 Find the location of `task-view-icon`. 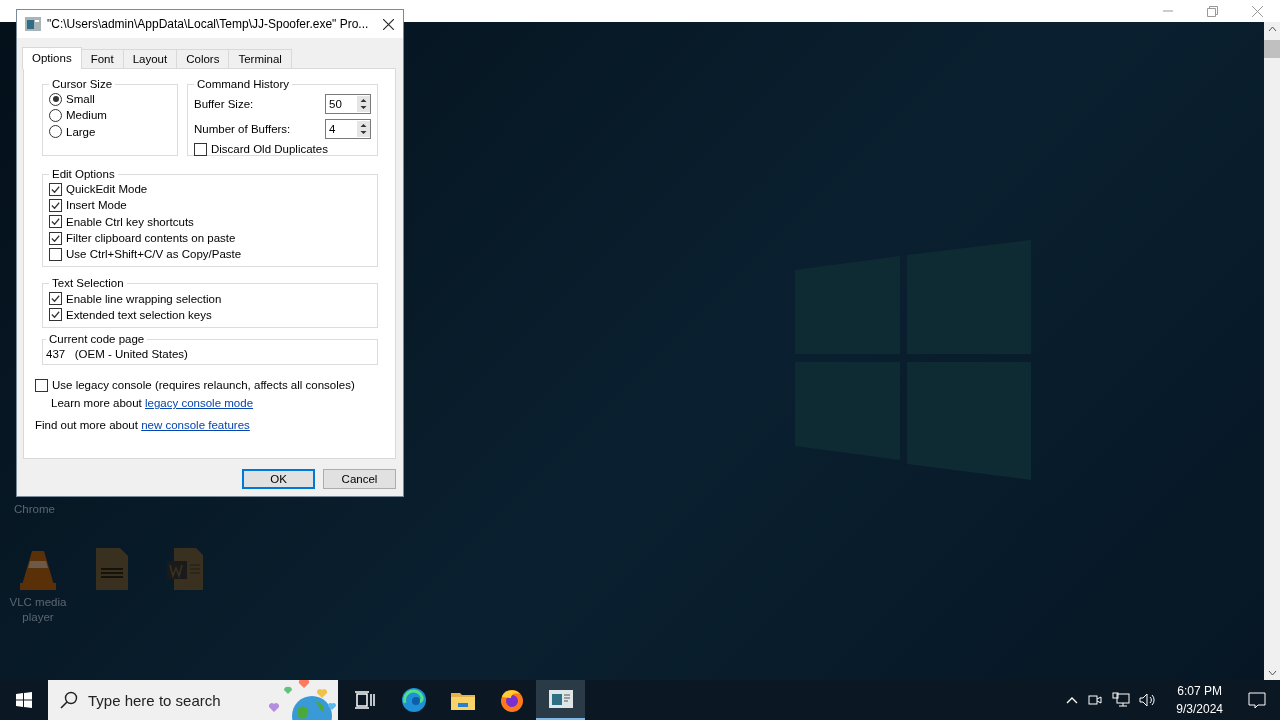

task-view-icon is located at coordinates (364, 700).